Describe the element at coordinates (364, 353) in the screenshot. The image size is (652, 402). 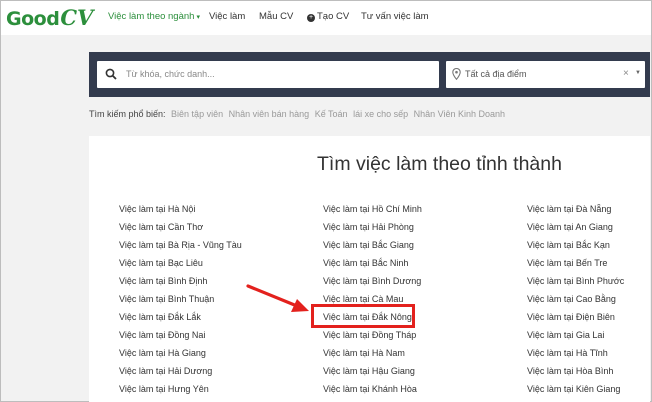
I see `province-link: Việc làm tại Hà Nam` at that location.